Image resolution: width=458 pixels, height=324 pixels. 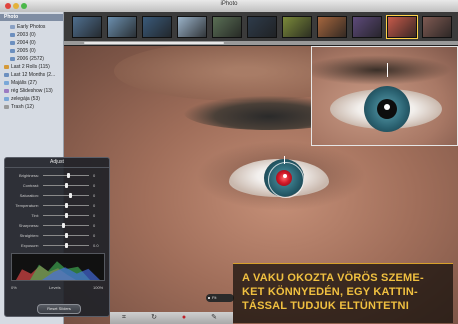 I want to click on zoom-eye-highlight, so click(x=387, y=107).